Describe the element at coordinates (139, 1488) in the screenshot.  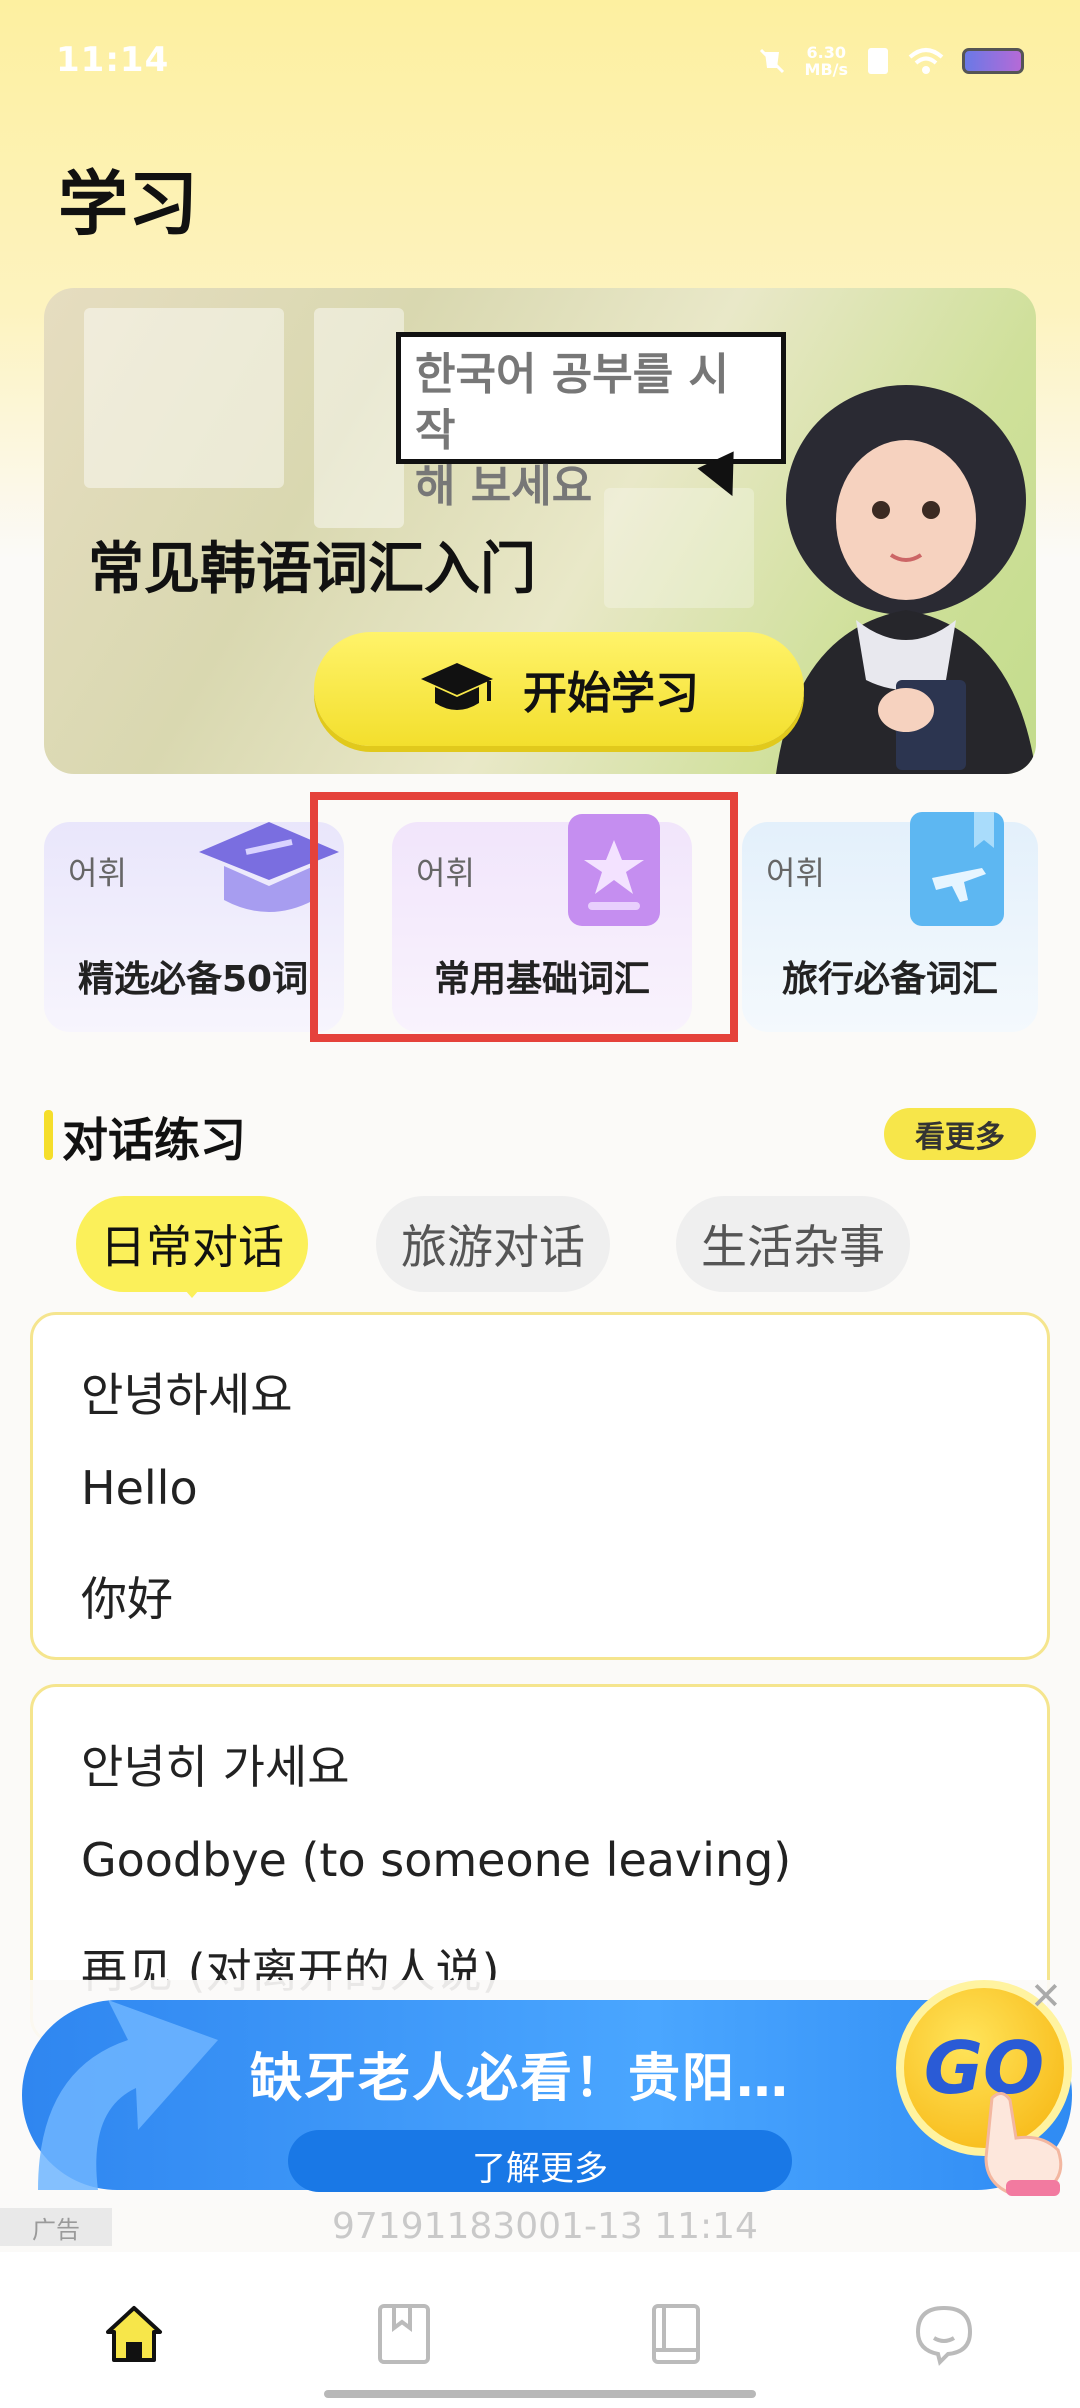
I see `english-text: Hello` at that location.